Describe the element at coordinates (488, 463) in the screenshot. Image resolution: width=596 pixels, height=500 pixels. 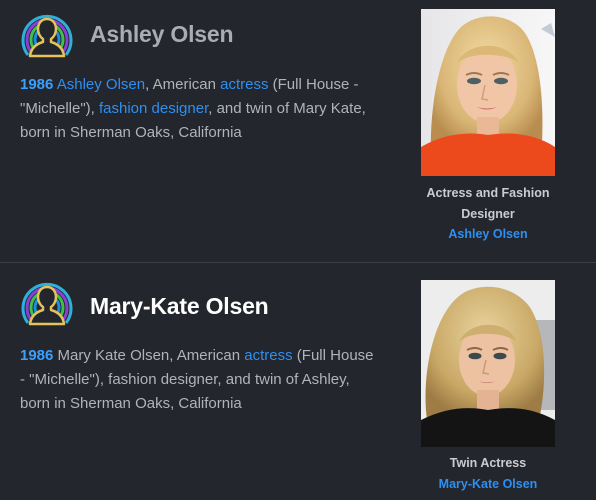
I see `photo-caption: Twin Actress` at that location.